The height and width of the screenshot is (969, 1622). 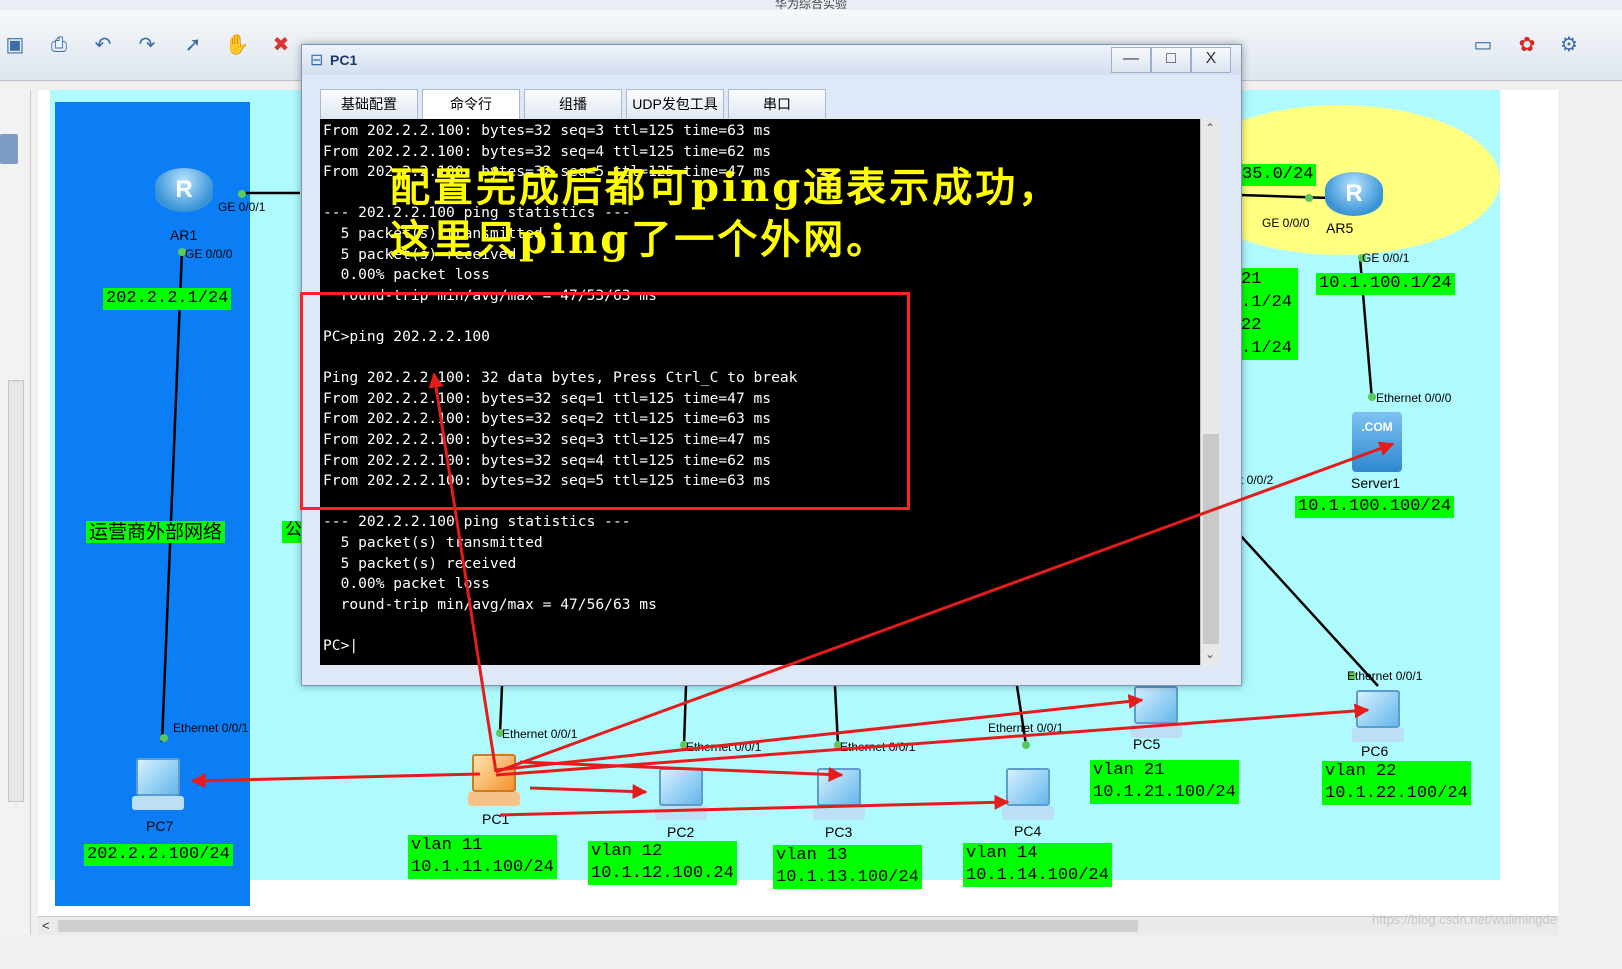 I want to click on pc4-port: Ethernet 0/0/1, so click(x=1026, y=728).